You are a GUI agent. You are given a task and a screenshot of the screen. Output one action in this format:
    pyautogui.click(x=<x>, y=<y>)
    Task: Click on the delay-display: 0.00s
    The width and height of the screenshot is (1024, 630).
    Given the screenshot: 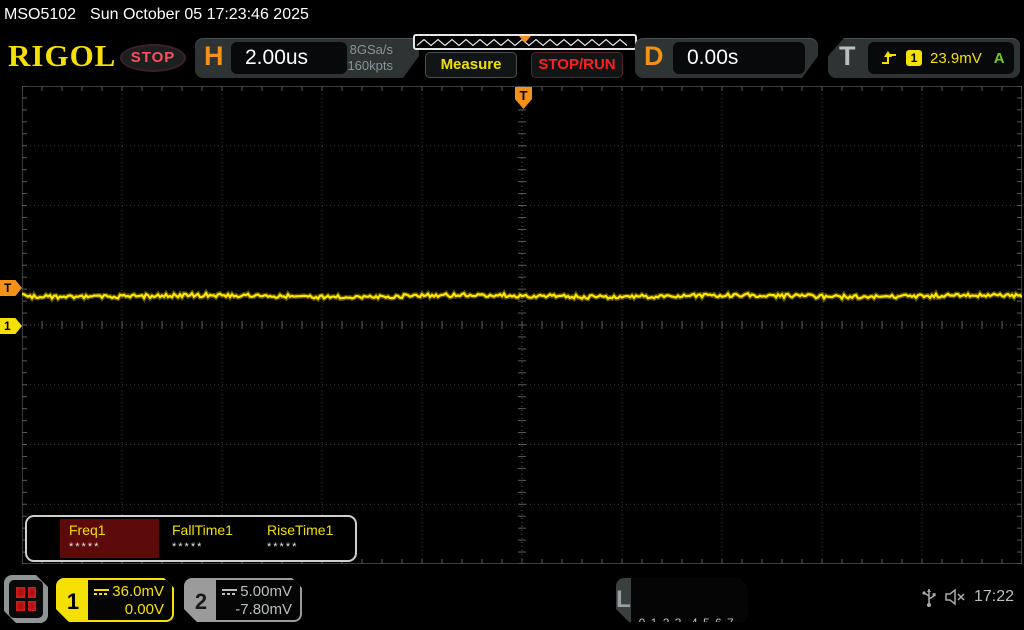 What is the action you would take?
    pyautogui.click(x=739, y=58)
    